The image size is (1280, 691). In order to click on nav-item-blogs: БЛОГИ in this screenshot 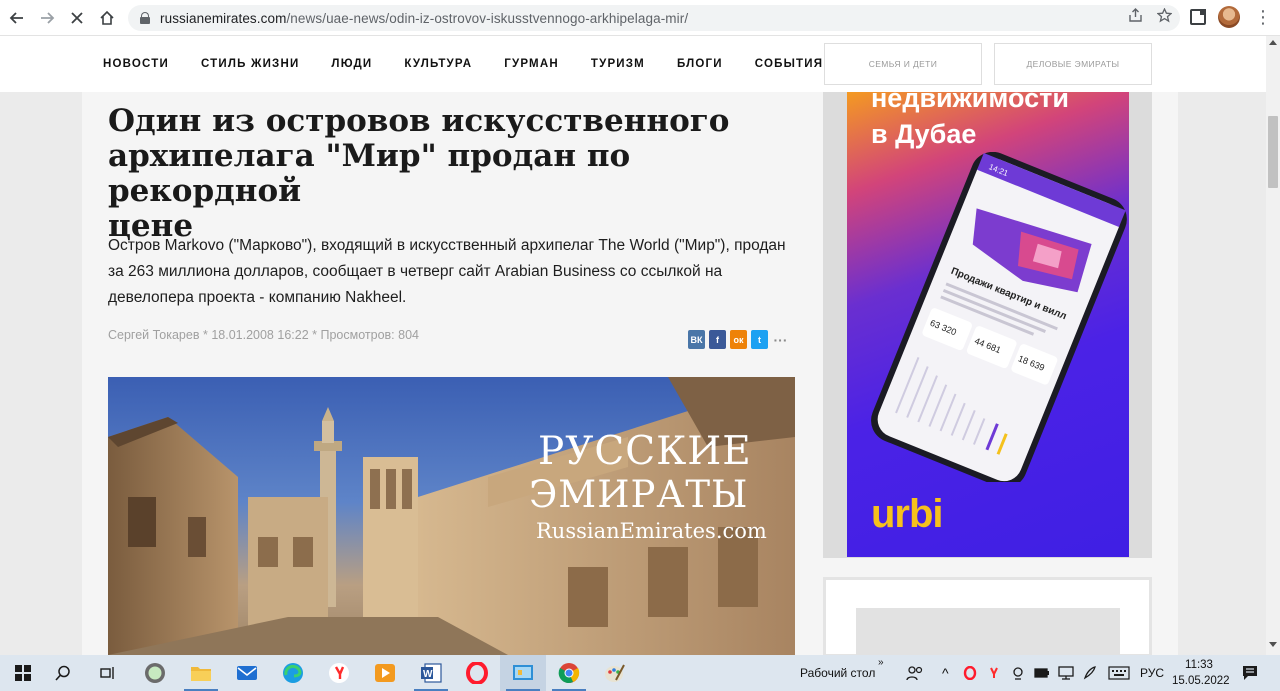, I will do `click(700, 64)`.